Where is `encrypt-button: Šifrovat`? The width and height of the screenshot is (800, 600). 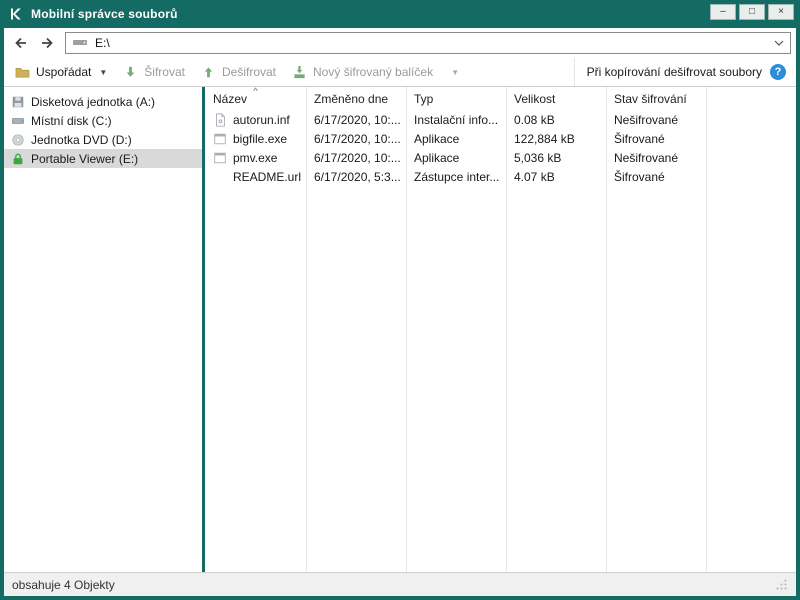 encrypt-button: Šifrovat is located at coordinates (154, 72).